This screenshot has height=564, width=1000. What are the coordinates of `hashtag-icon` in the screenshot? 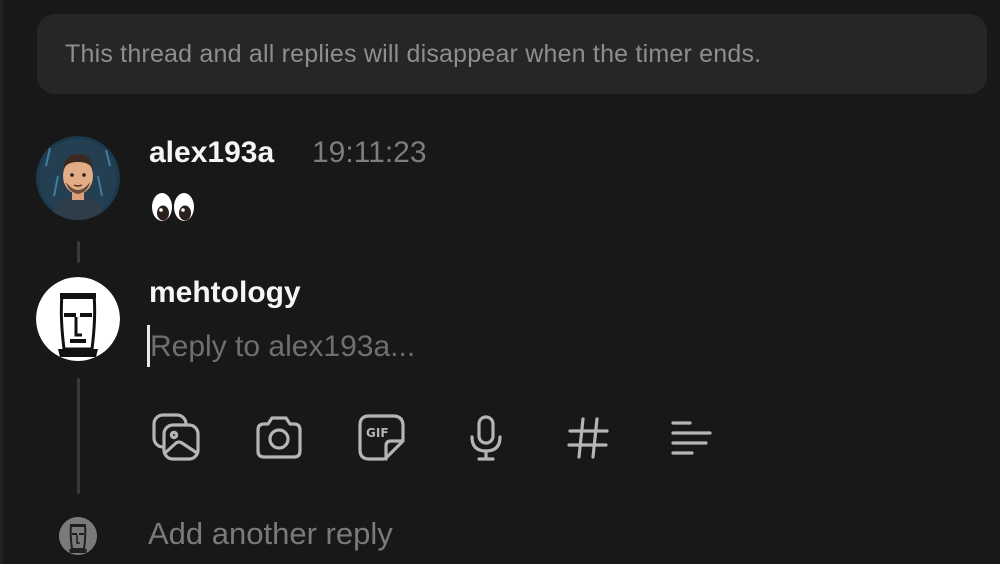 It's located at (588, 438).